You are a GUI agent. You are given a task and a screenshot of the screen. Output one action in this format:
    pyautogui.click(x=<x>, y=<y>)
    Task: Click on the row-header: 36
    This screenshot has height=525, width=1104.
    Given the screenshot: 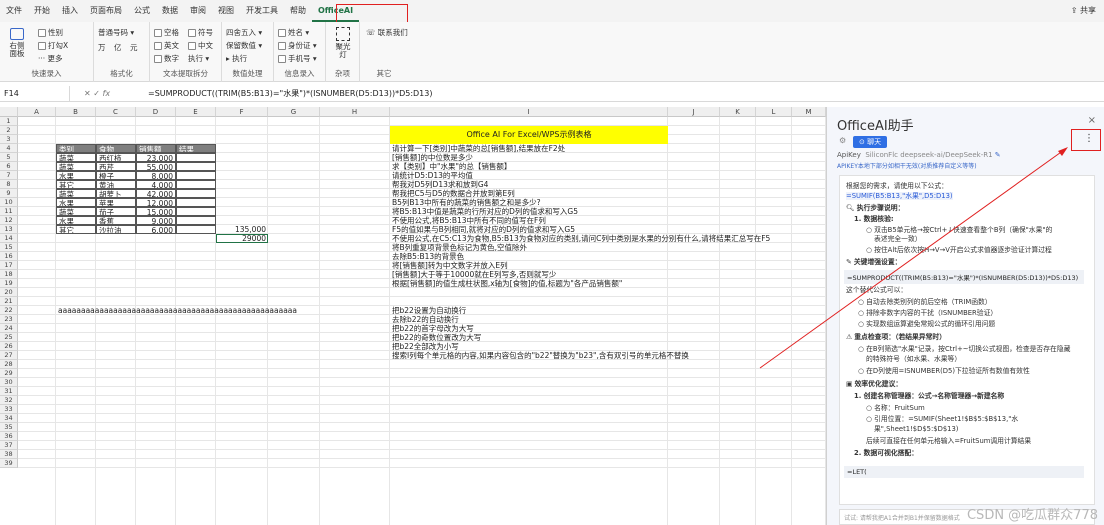 What is the action you would take?
    pyautogui.click(x=9, y=436)
    